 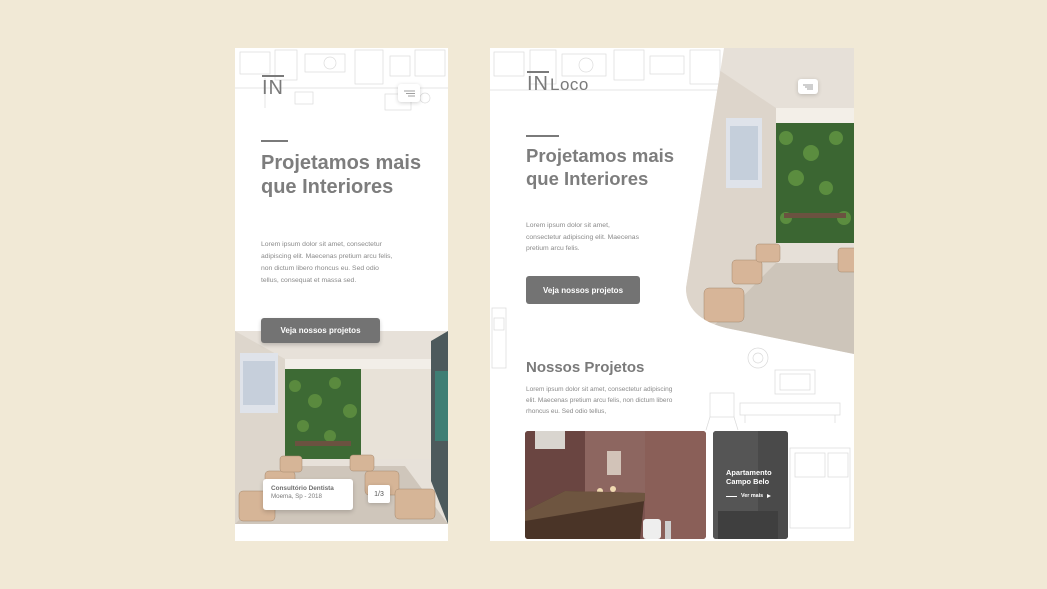 I want to click on project-subtitle: Moema, Sp - 2018, so click(x=296, y=496).